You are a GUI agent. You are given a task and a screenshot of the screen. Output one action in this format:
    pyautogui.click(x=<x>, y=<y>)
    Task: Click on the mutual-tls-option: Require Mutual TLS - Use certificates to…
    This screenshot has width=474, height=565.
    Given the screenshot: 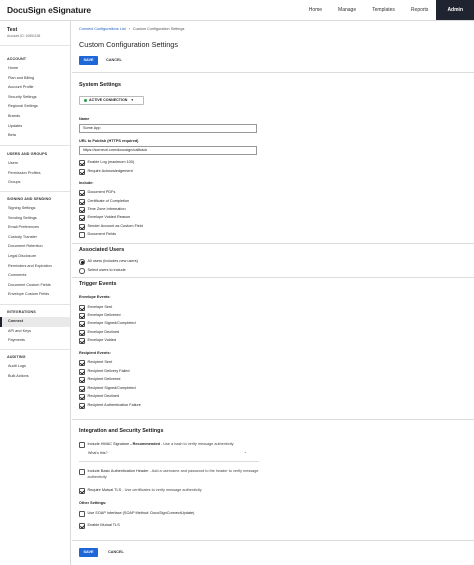 What is the action you would take?
    pyautogui.click(x=140, y=491)
    